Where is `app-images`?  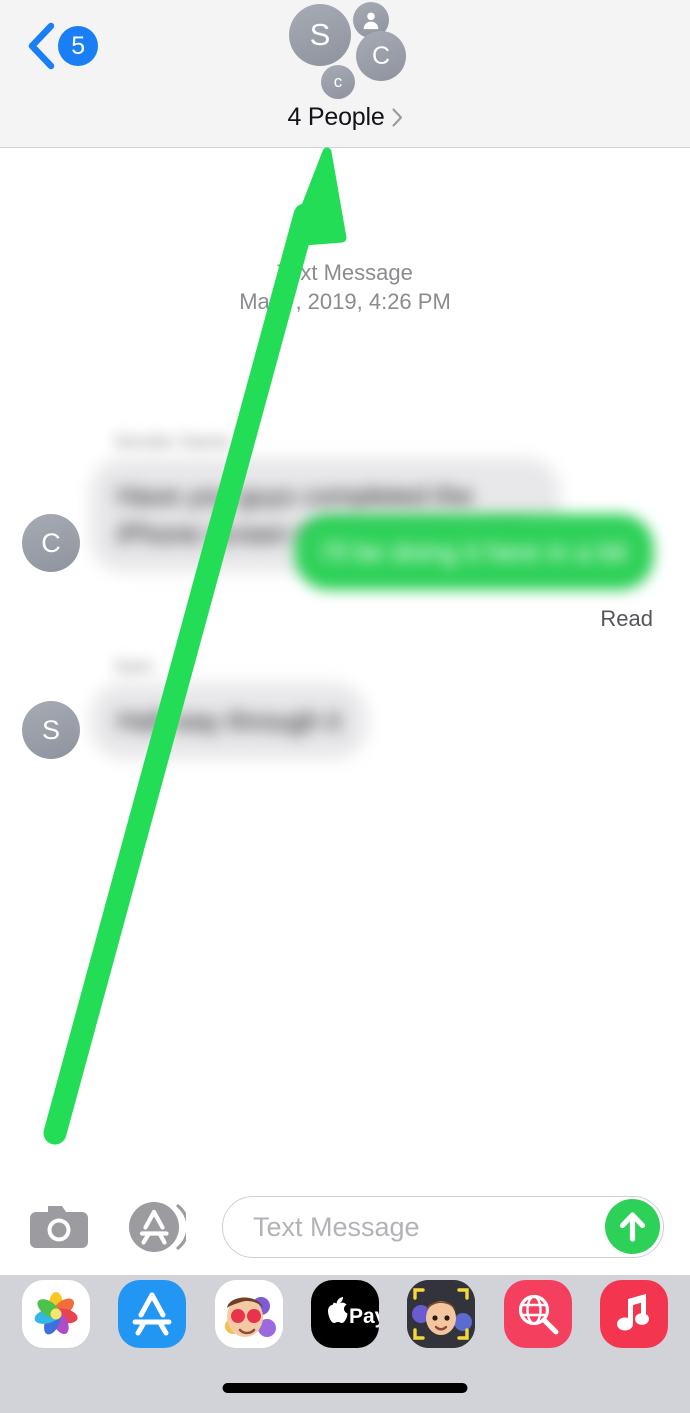 app-images is located at coordinates (537, 1314).